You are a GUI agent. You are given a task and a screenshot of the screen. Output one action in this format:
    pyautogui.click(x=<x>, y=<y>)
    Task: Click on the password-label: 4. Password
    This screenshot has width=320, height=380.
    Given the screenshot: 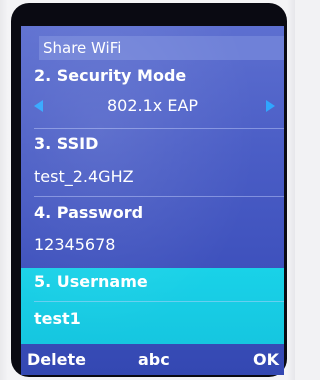 What is the action you would take?
    pyautogui.click(x=89, y=212)
    